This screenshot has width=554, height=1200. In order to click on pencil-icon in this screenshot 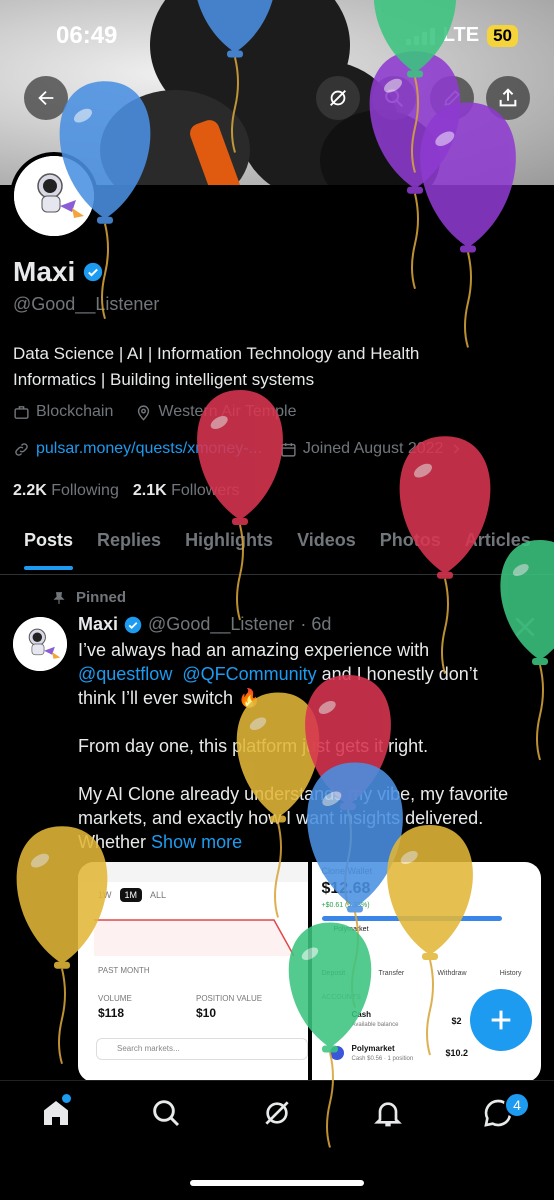, I will do `click(452, 98)`.